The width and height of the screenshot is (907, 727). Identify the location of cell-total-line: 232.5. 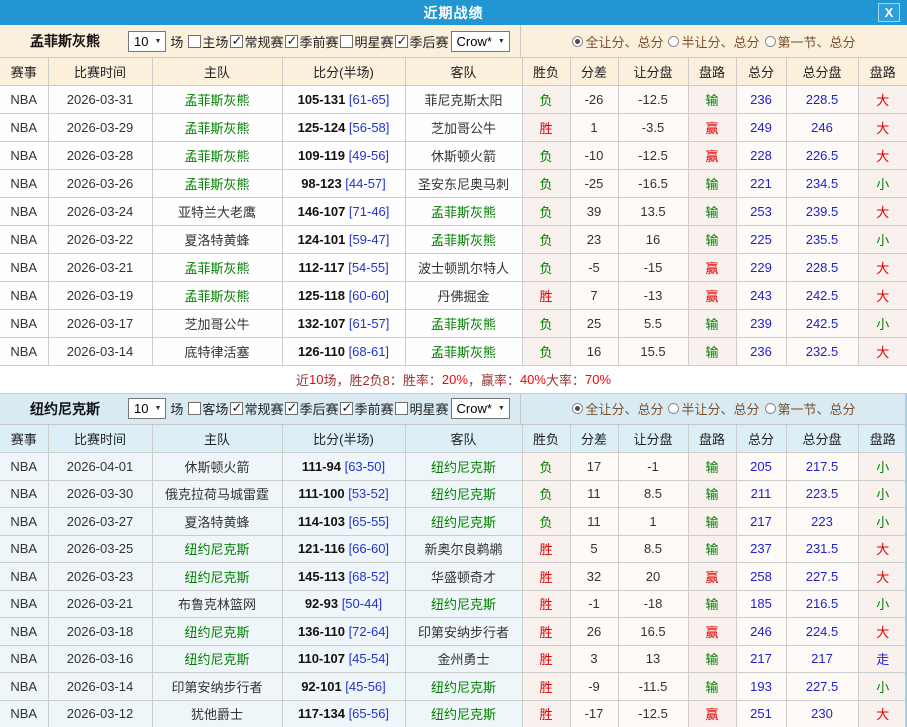
(822, 351).